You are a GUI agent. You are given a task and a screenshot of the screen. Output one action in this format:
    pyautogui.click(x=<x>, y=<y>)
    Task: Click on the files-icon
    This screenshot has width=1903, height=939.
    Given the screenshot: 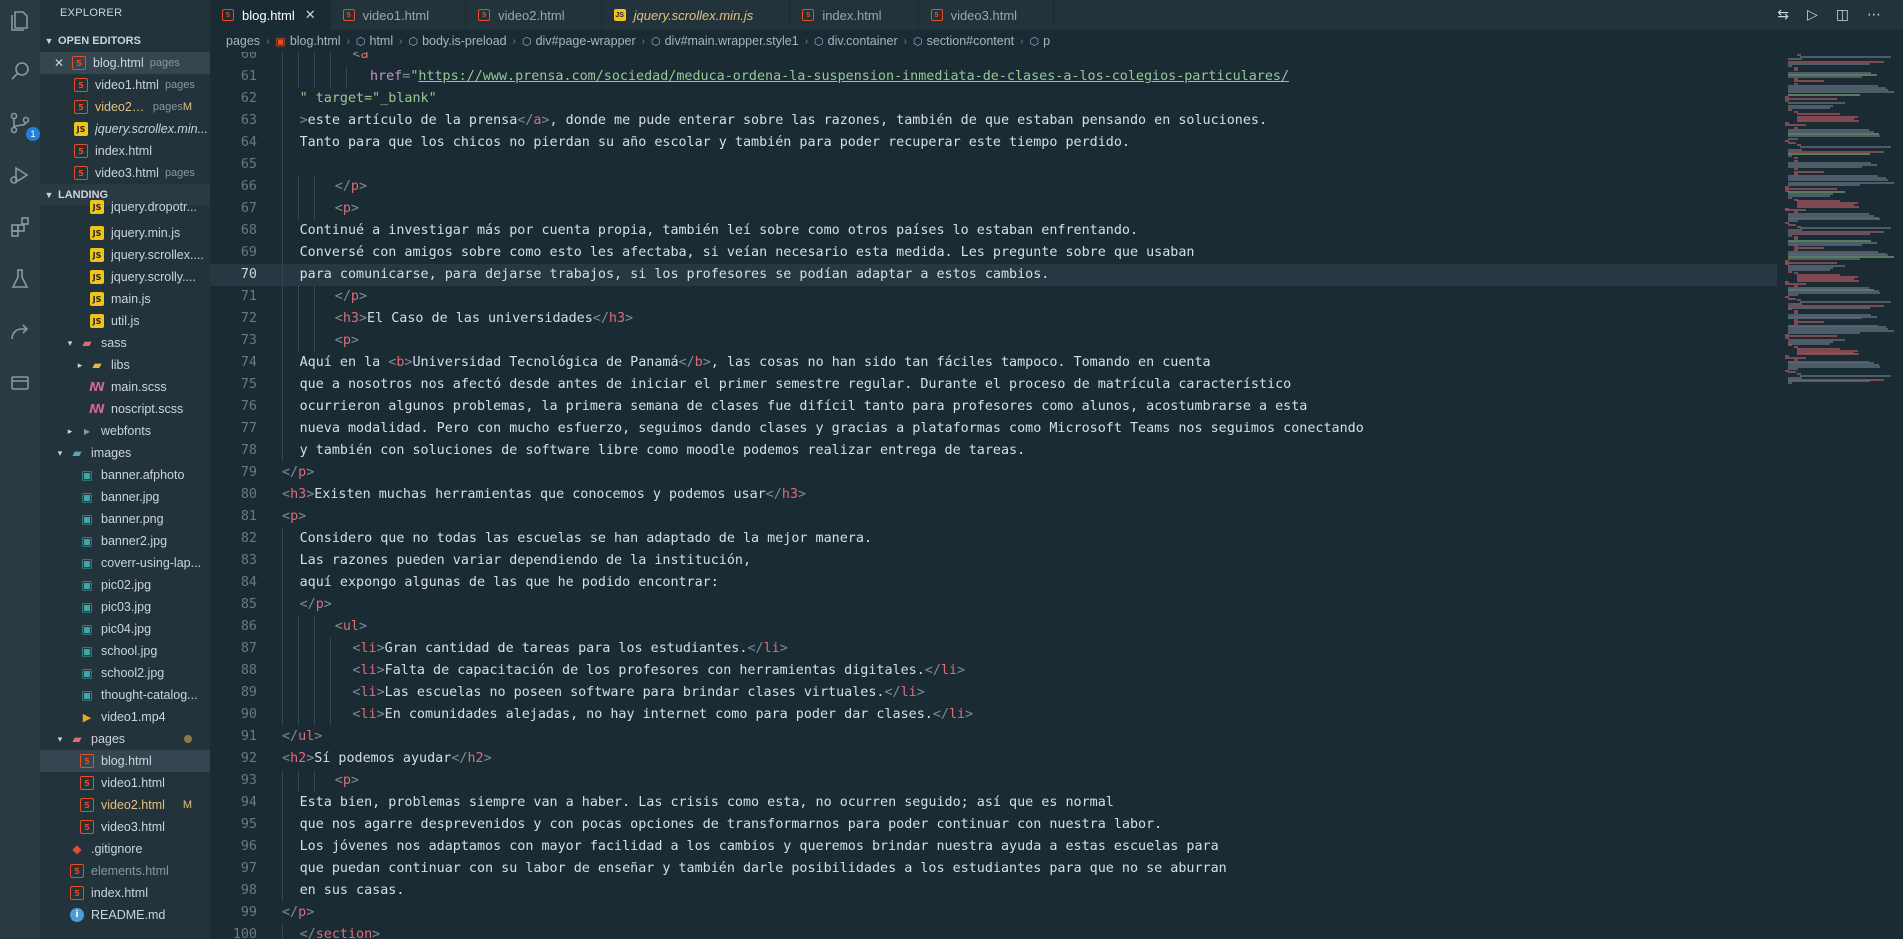 What is the action you would take?
    pyautogui.click(x=20, y=21)
    